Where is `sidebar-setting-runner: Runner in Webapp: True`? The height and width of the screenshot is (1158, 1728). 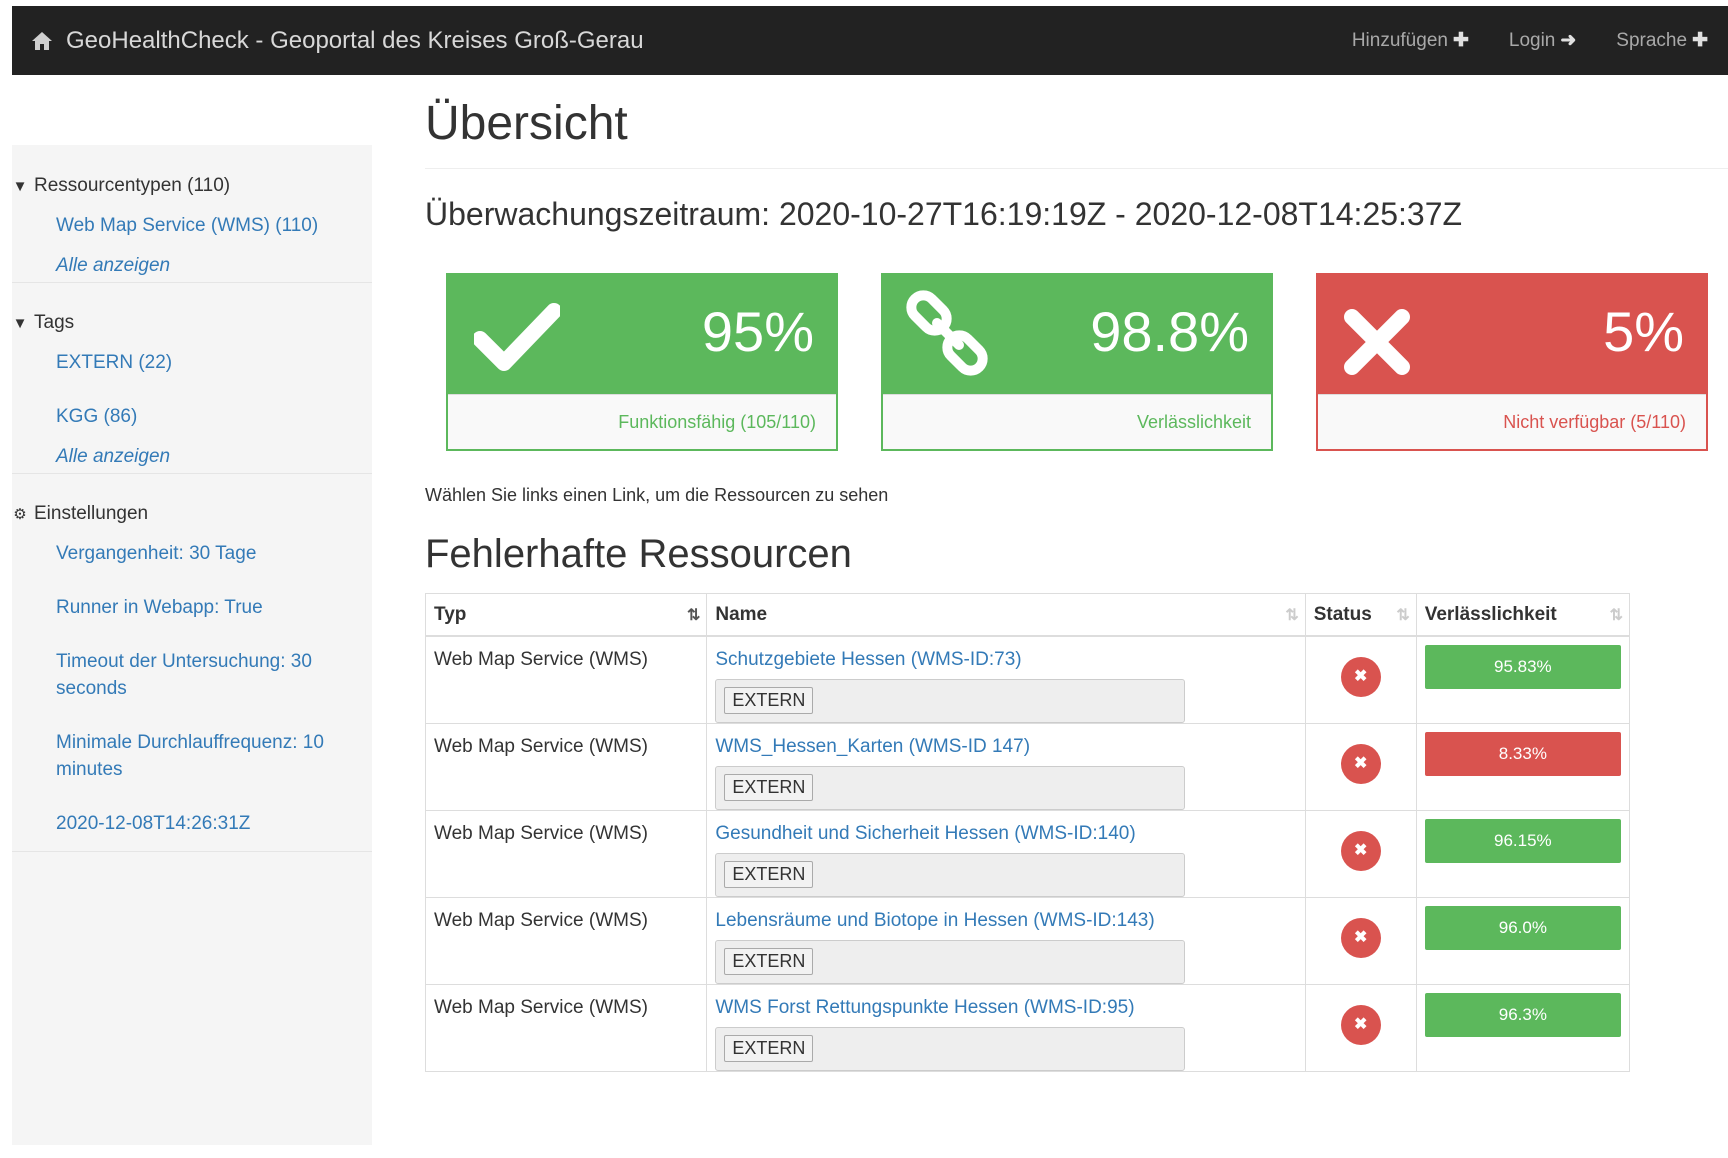
sidebar-setting-runner: Runner in Webapp: True is located at coordinates (201, 607).